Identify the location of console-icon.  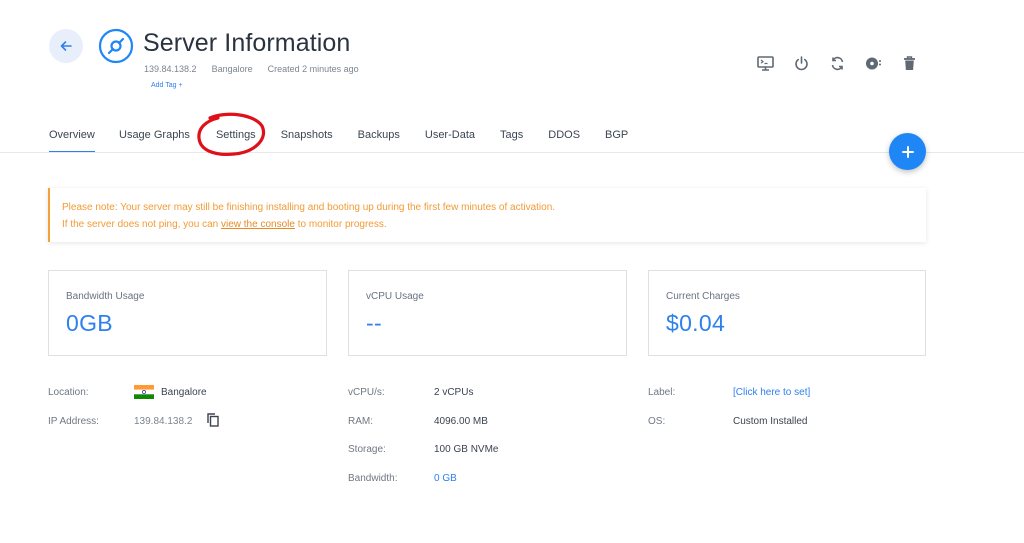
(765, 63).